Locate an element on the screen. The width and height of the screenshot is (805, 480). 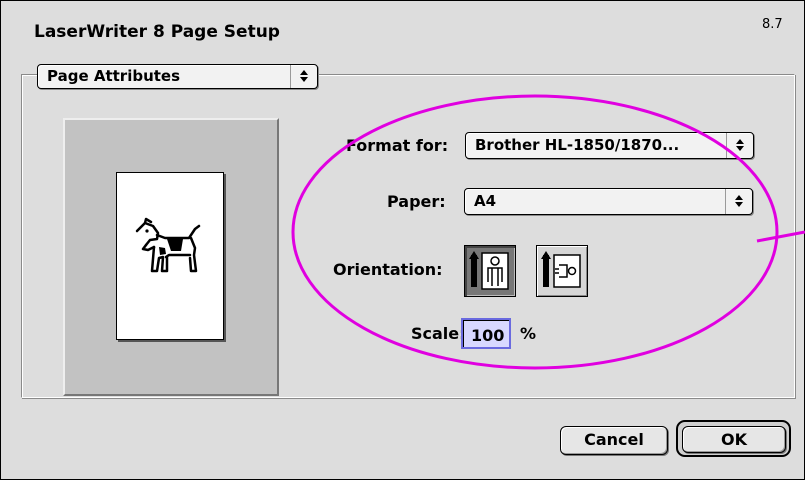
section-popup-label: Page Attributes is located at coordinates (114, 76).